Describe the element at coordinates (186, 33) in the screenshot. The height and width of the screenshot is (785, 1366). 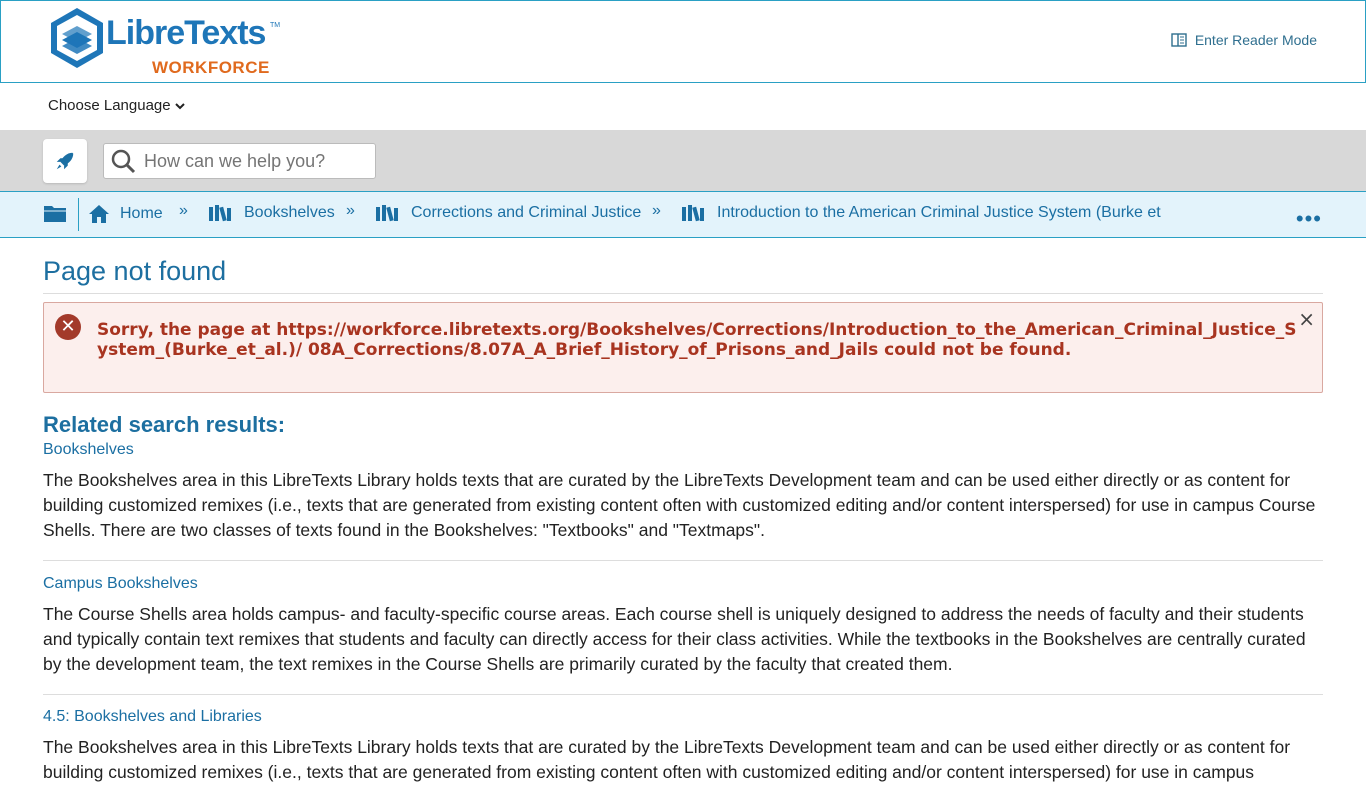
I see `logo-text: LibreTexts` at that location.